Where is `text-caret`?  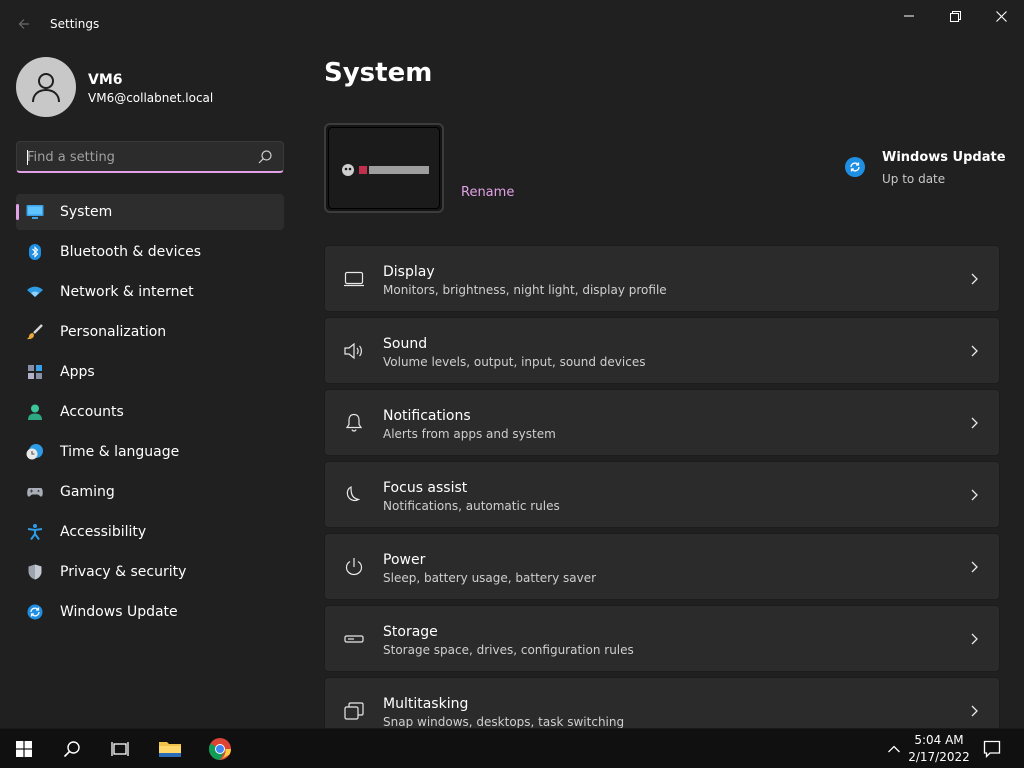
text-caret is located at coordinates (27, 157).